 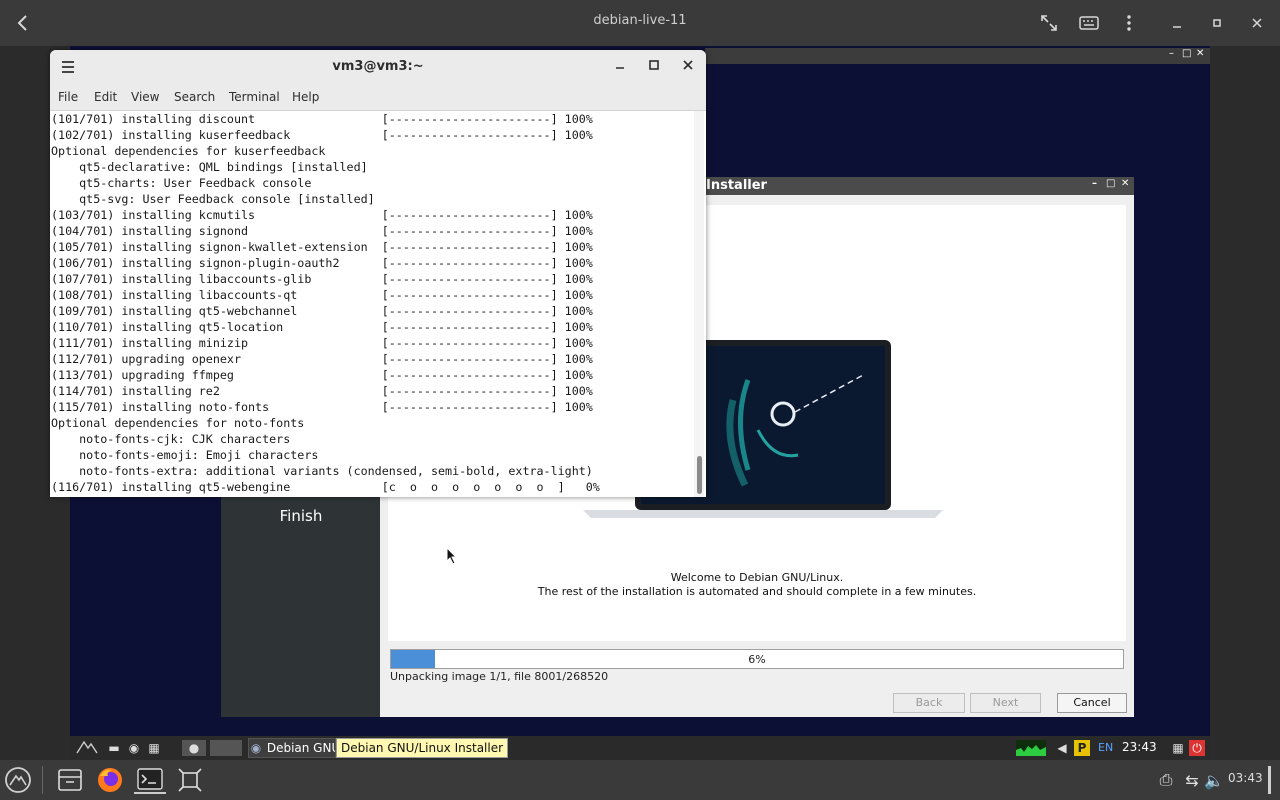 I want to click on vm-files-icon: ▦, so click(x=154, y=748).